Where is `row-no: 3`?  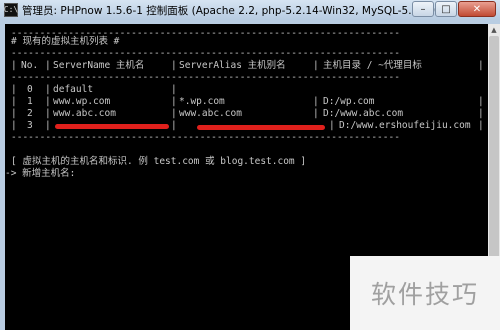
row-no: 3 is located at coordinates (30, 125).